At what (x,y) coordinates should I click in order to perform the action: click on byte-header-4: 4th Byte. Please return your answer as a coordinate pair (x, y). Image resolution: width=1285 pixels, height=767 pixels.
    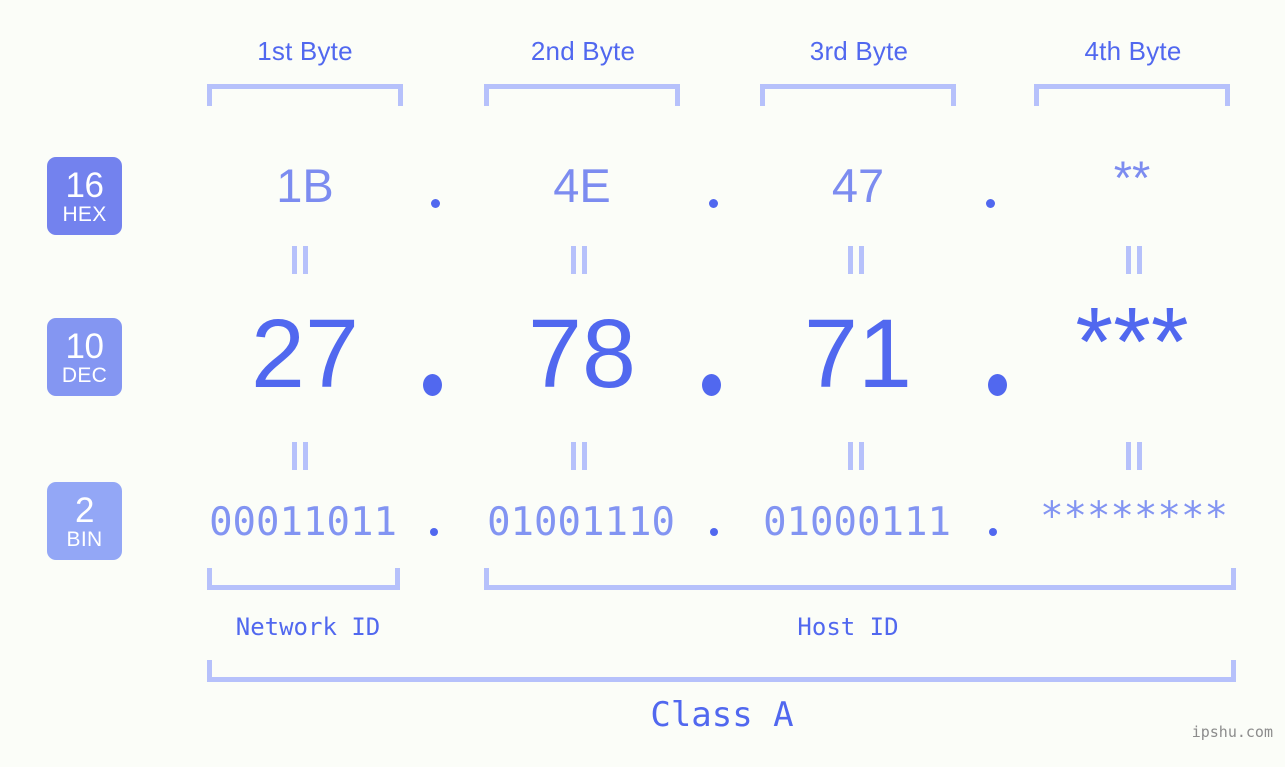
    Looking at the image, I should click on (1133, 51).